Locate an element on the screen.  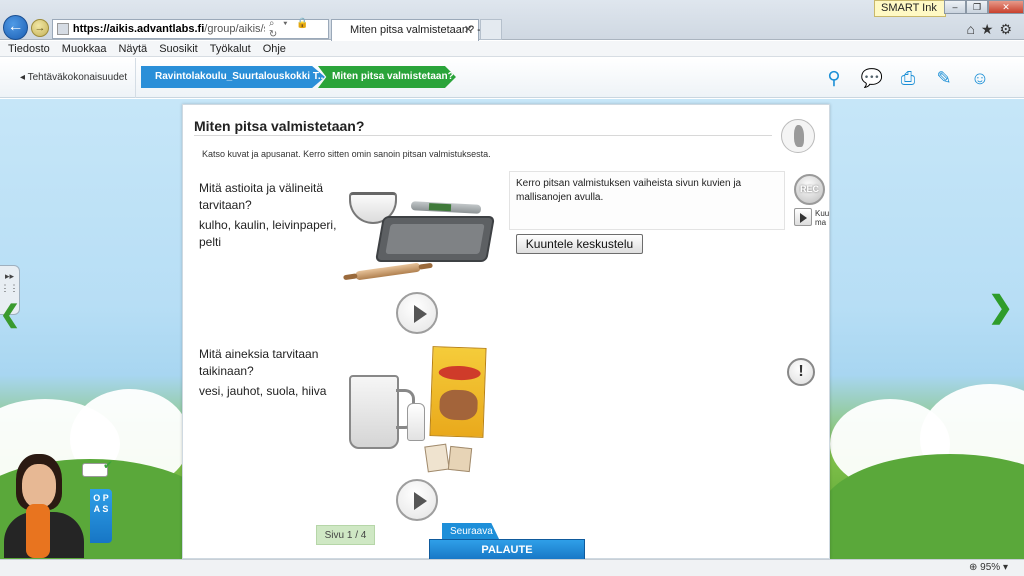
answer-hint-1: kulho, kaulin, leivinpaperi, pelti is located at coordinates (268, 233).